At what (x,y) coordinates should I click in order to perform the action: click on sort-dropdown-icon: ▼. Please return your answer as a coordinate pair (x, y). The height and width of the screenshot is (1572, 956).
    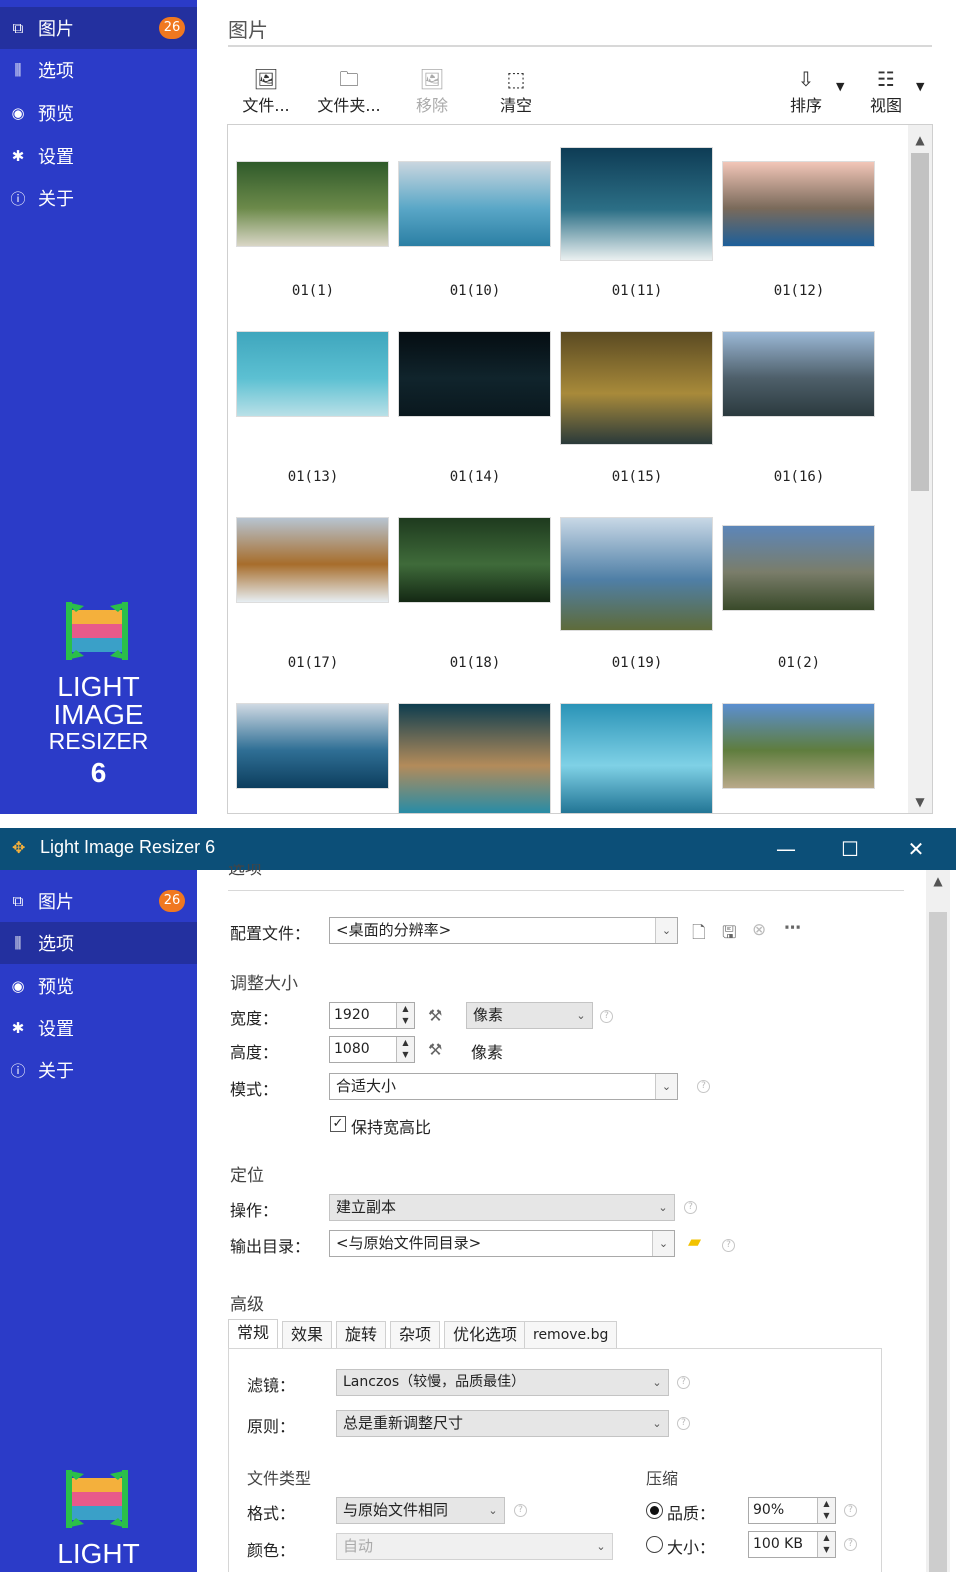
    Looking at the image, I should click on (840, 86).